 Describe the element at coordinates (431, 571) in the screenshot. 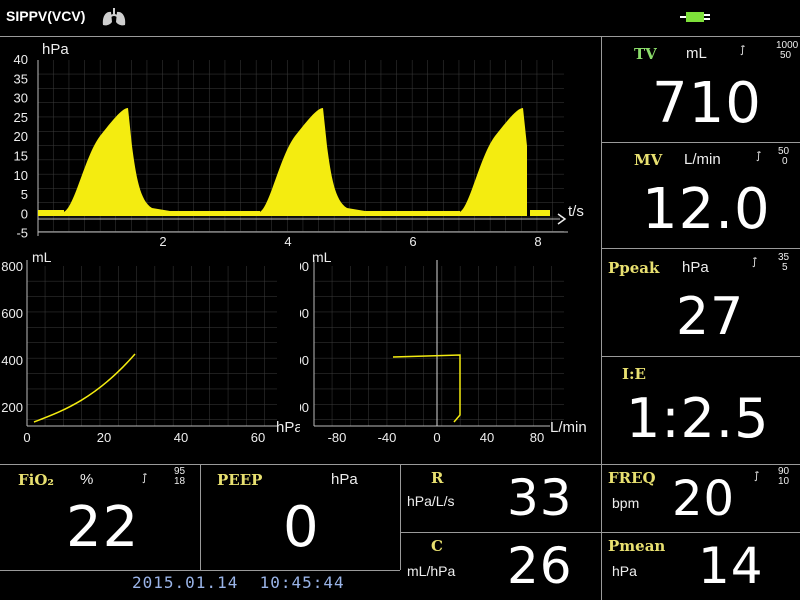

I see `c-unit: mL/hPa` at that location.